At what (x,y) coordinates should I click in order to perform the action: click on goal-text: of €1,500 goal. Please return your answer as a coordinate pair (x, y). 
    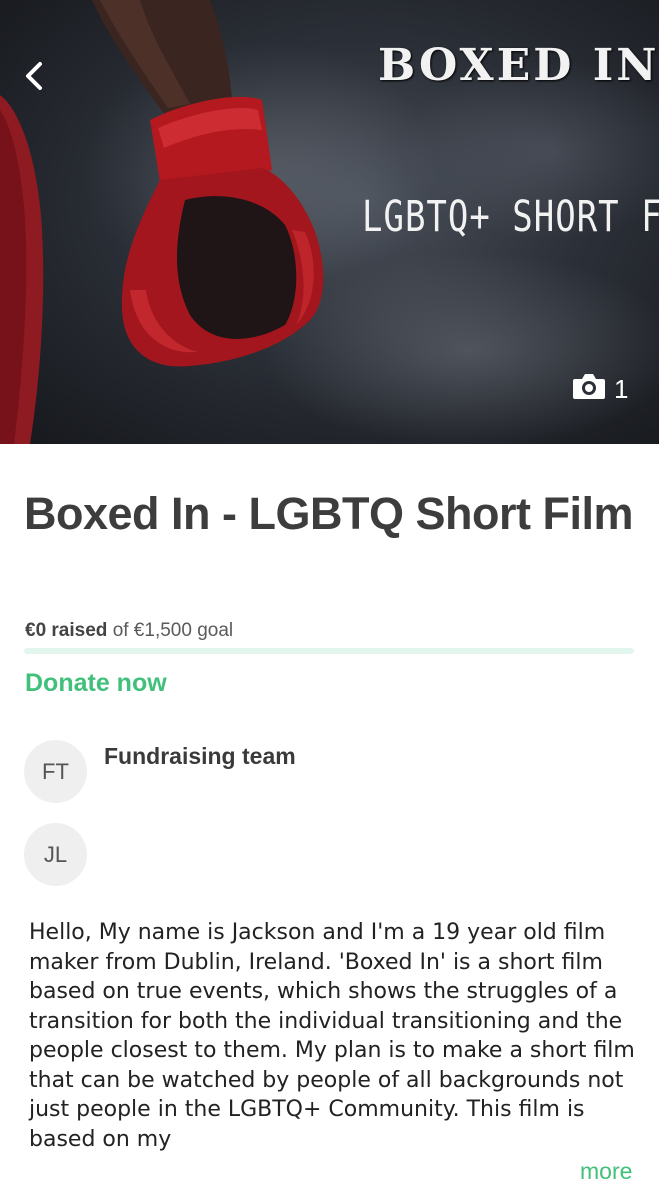
    Looking at the image, I should click on (173, 630).